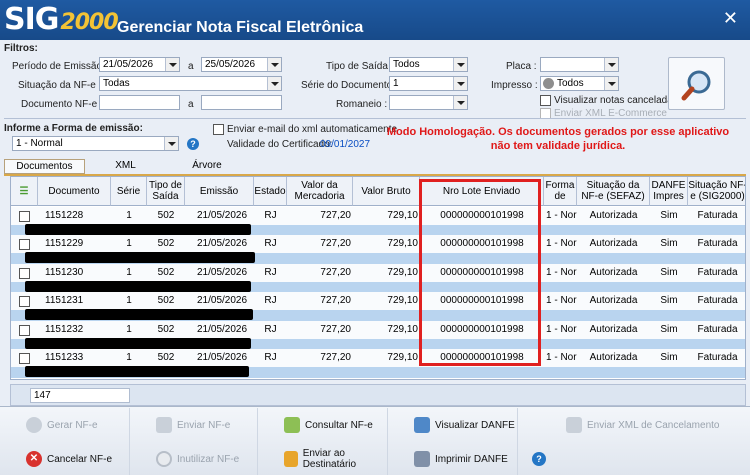 This screenshot has width=750, height=475. Describe the element at coordinates (222, 329) in the screenshot. I see `table-cell: 21/05/2026` at that location.